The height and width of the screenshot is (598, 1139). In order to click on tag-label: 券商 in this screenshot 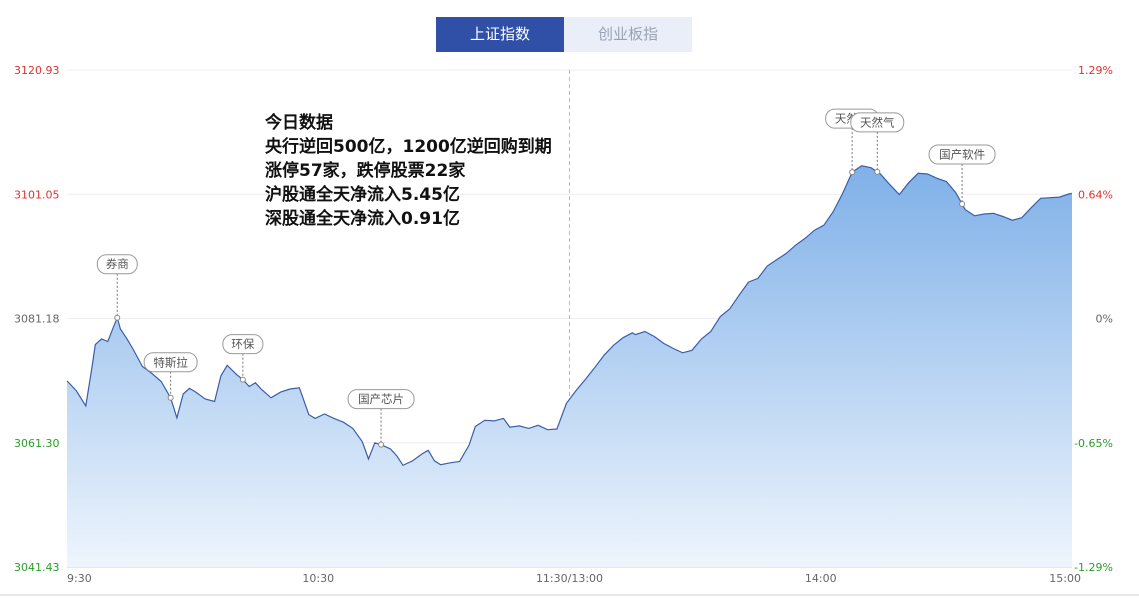, I will do `click(117, 264)`.